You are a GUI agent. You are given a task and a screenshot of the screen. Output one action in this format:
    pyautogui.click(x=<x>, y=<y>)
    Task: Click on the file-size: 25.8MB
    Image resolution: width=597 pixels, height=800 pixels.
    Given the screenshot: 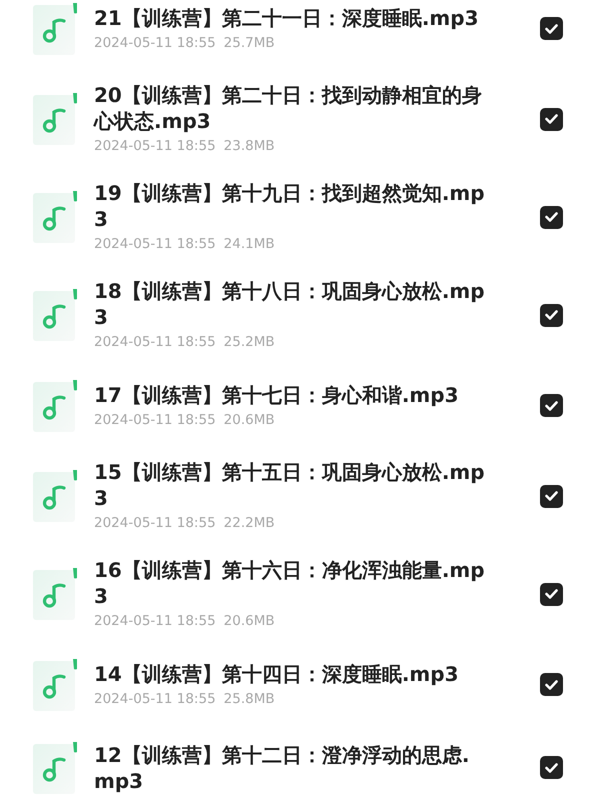 What is the action you would take?
    pyautogui.click(x=249, y=699)
    